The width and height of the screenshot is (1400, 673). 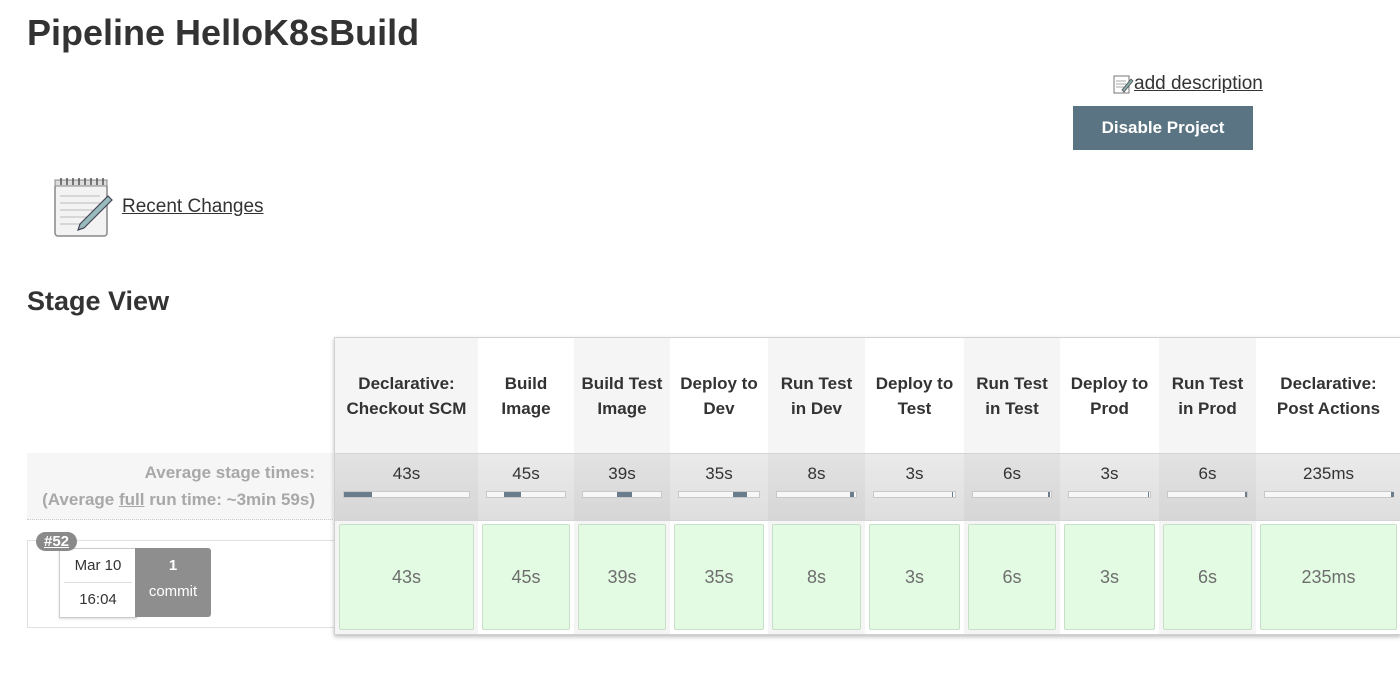 I want to click on stage-column: Build Image 45s 45s, so click(x=526, y=486).